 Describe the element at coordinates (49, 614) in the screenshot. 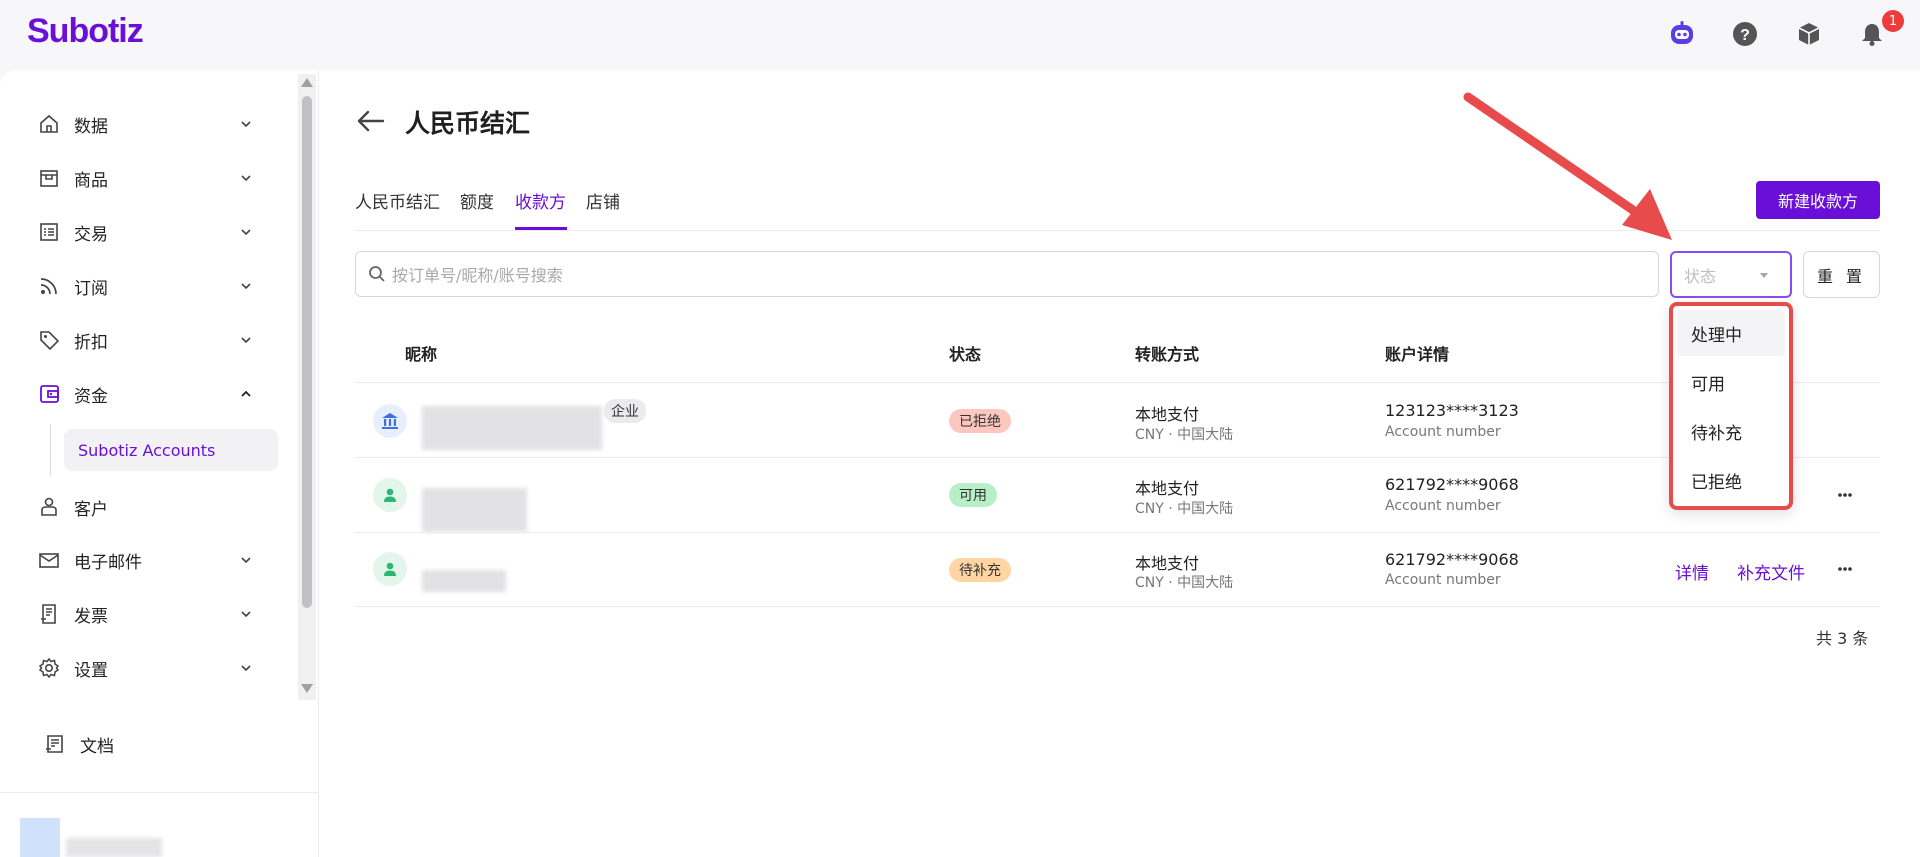

I see `invoice-icon` at that location.